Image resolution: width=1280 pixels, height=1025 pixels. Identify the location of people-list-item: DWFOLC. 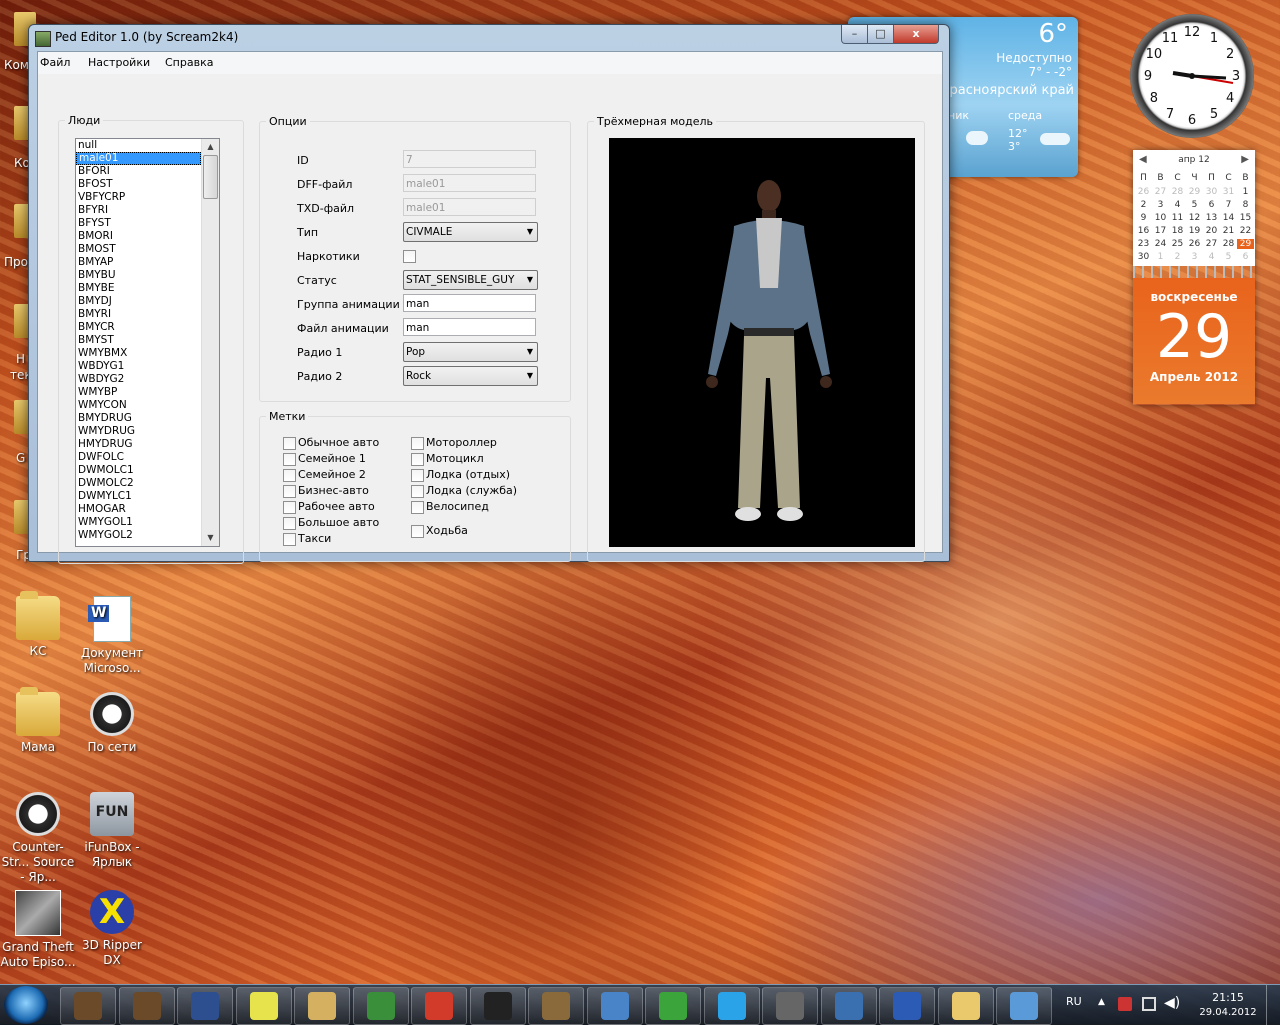
(137, 457).